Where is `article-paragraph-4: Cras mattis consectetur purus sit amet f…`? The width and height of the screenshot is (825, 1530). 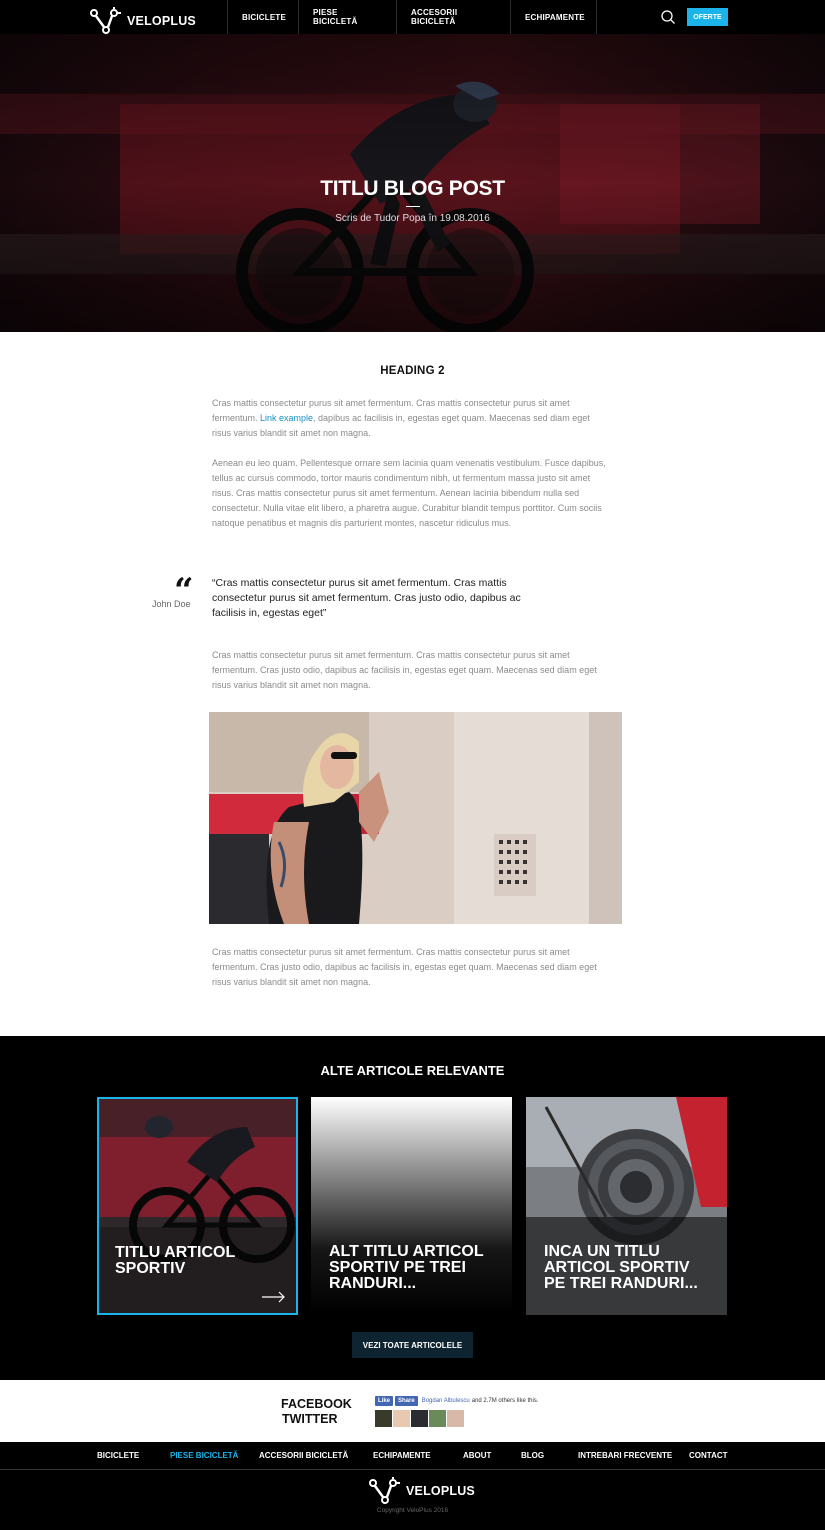
article-paragraph-4: Cras mattis consectetur purus sit amet f… is located at coordinates (404, 967).